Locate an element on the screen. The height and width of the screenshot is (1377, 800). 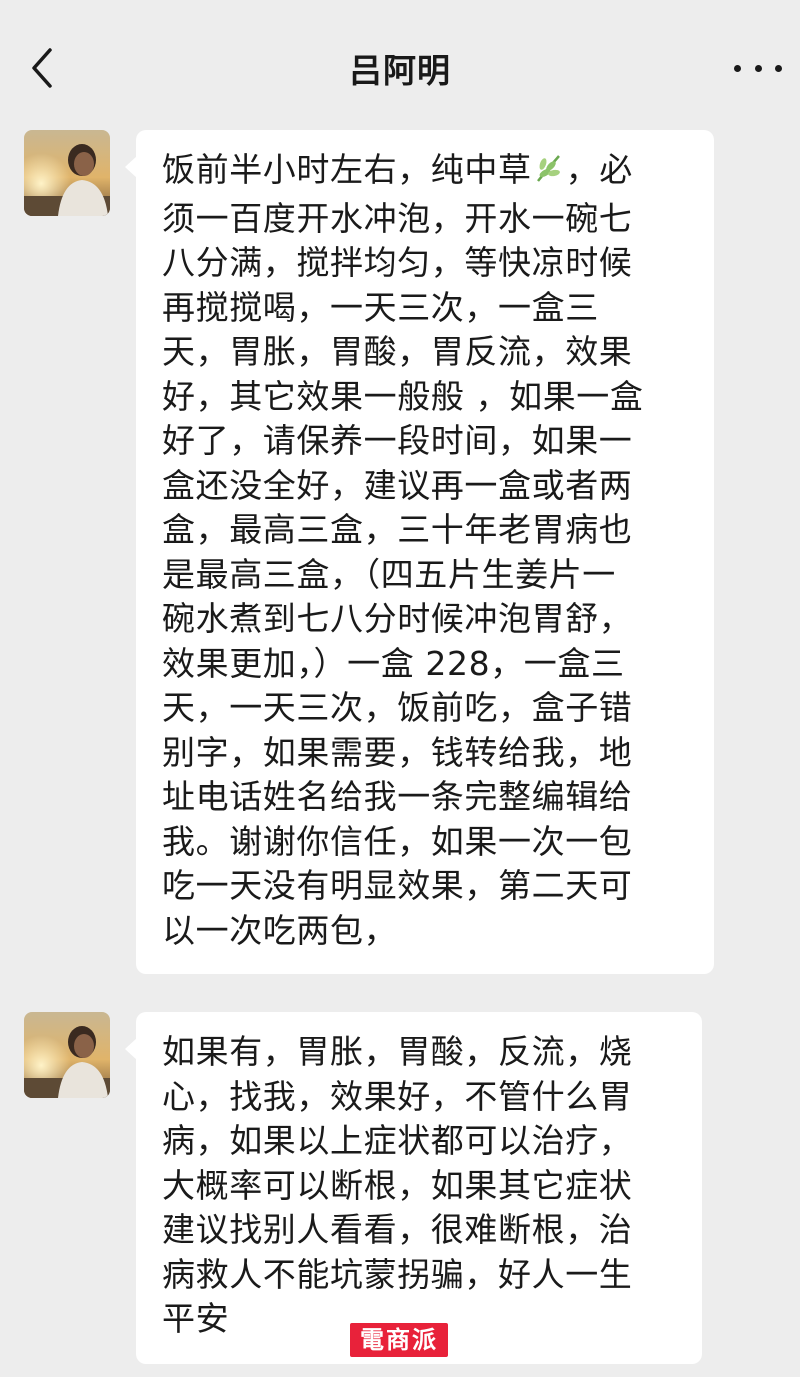
chat-title: 吕阿明 is located at coordinates (400, 70).